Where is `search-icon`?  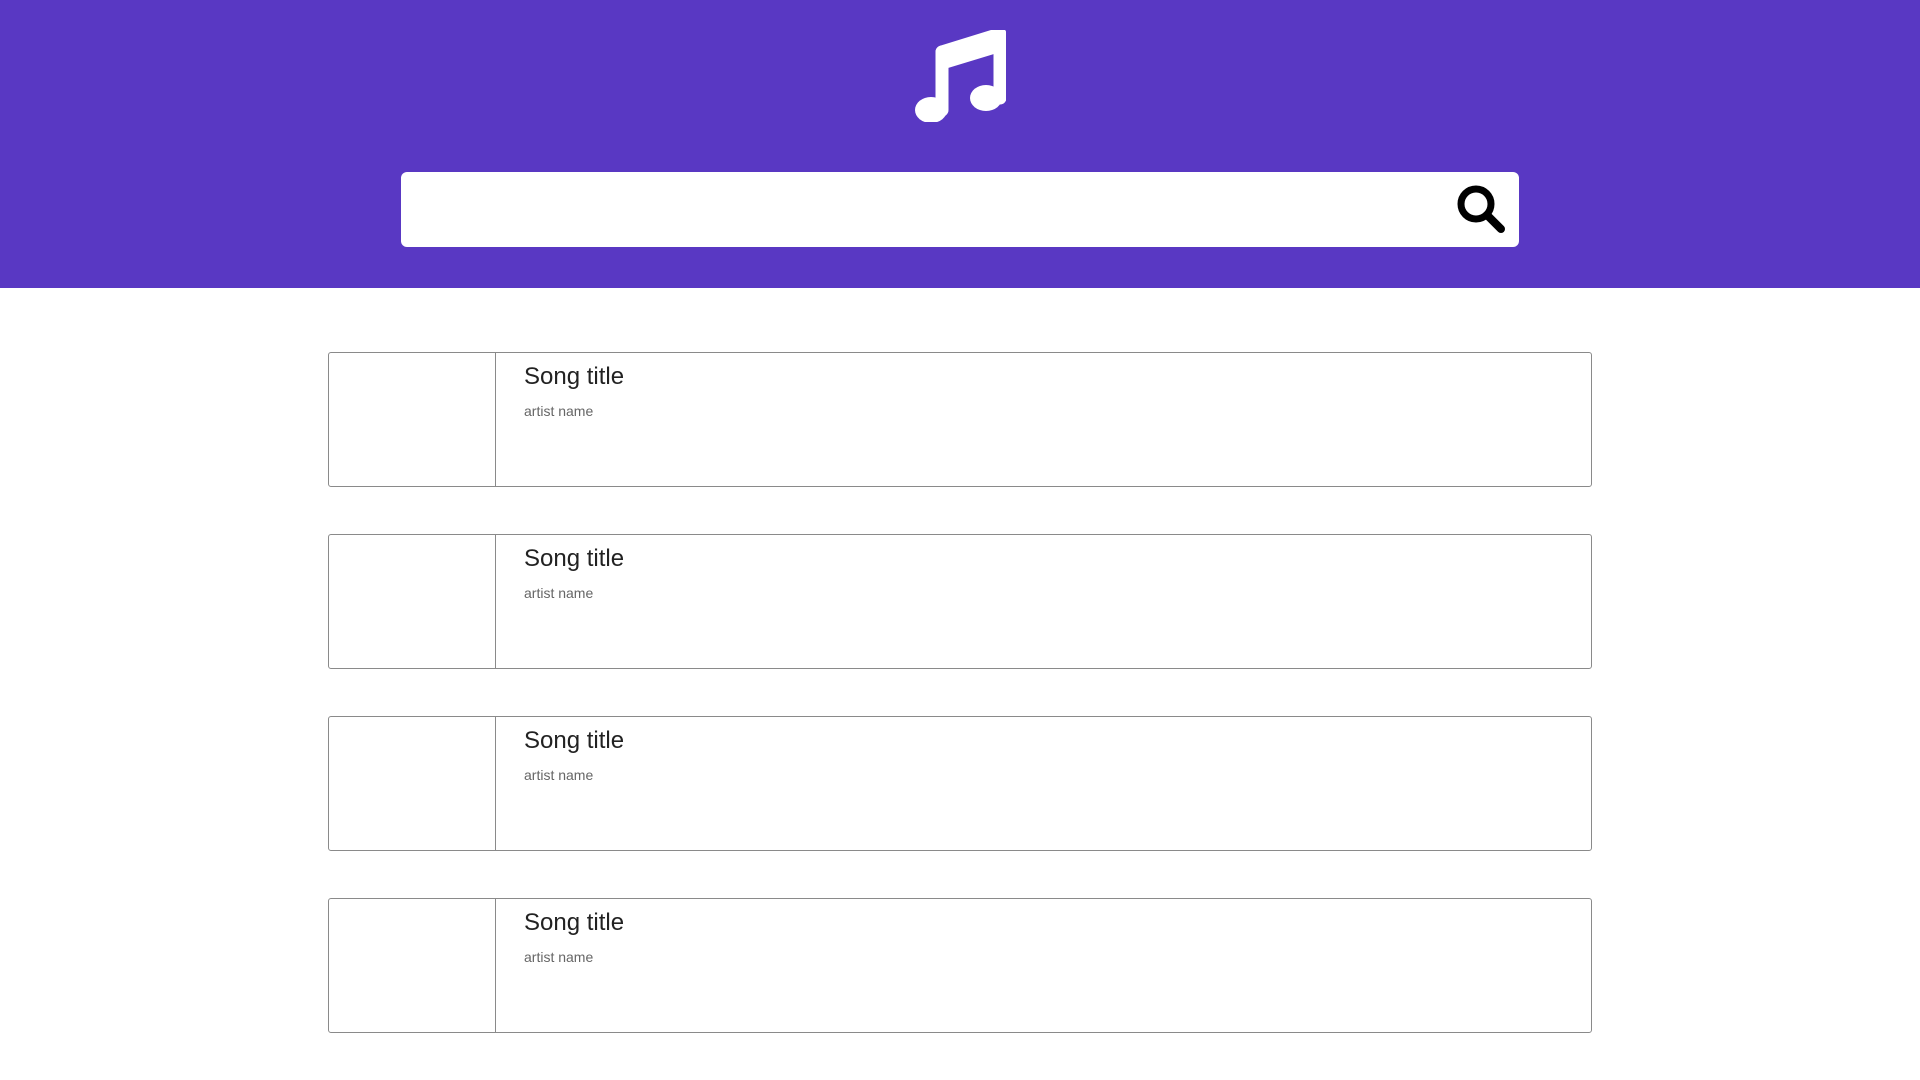
search-icon is located at coordinates (1481, 209).